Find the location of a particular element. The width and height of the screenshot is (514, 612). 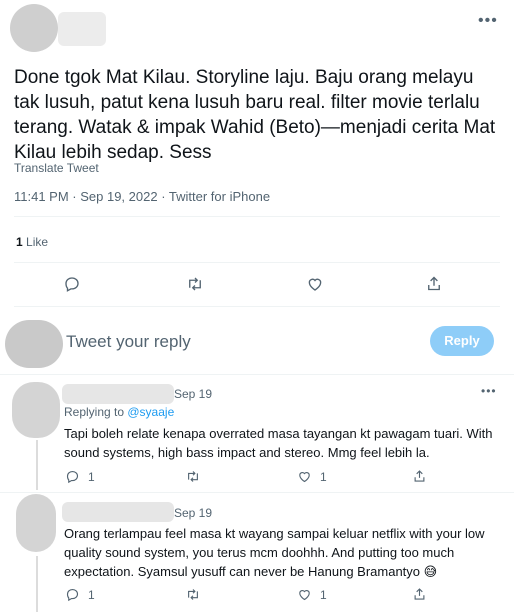

translate-tweet-link: Translate Tweet is located at coordinates (56, 168).